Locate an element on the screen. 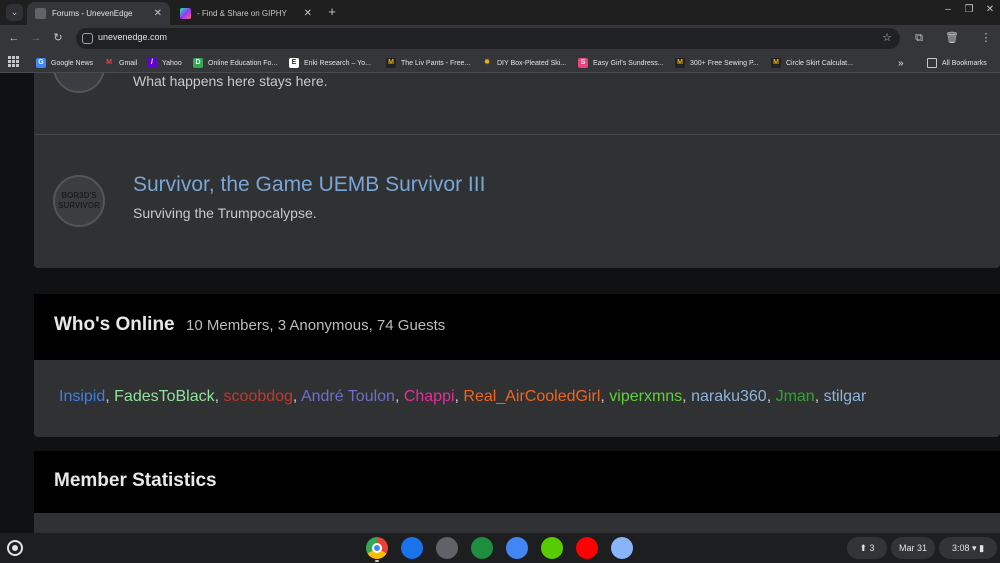 The image size is (1000, 563). trash-icon: 🗑 is located at coordinates (952, 38).